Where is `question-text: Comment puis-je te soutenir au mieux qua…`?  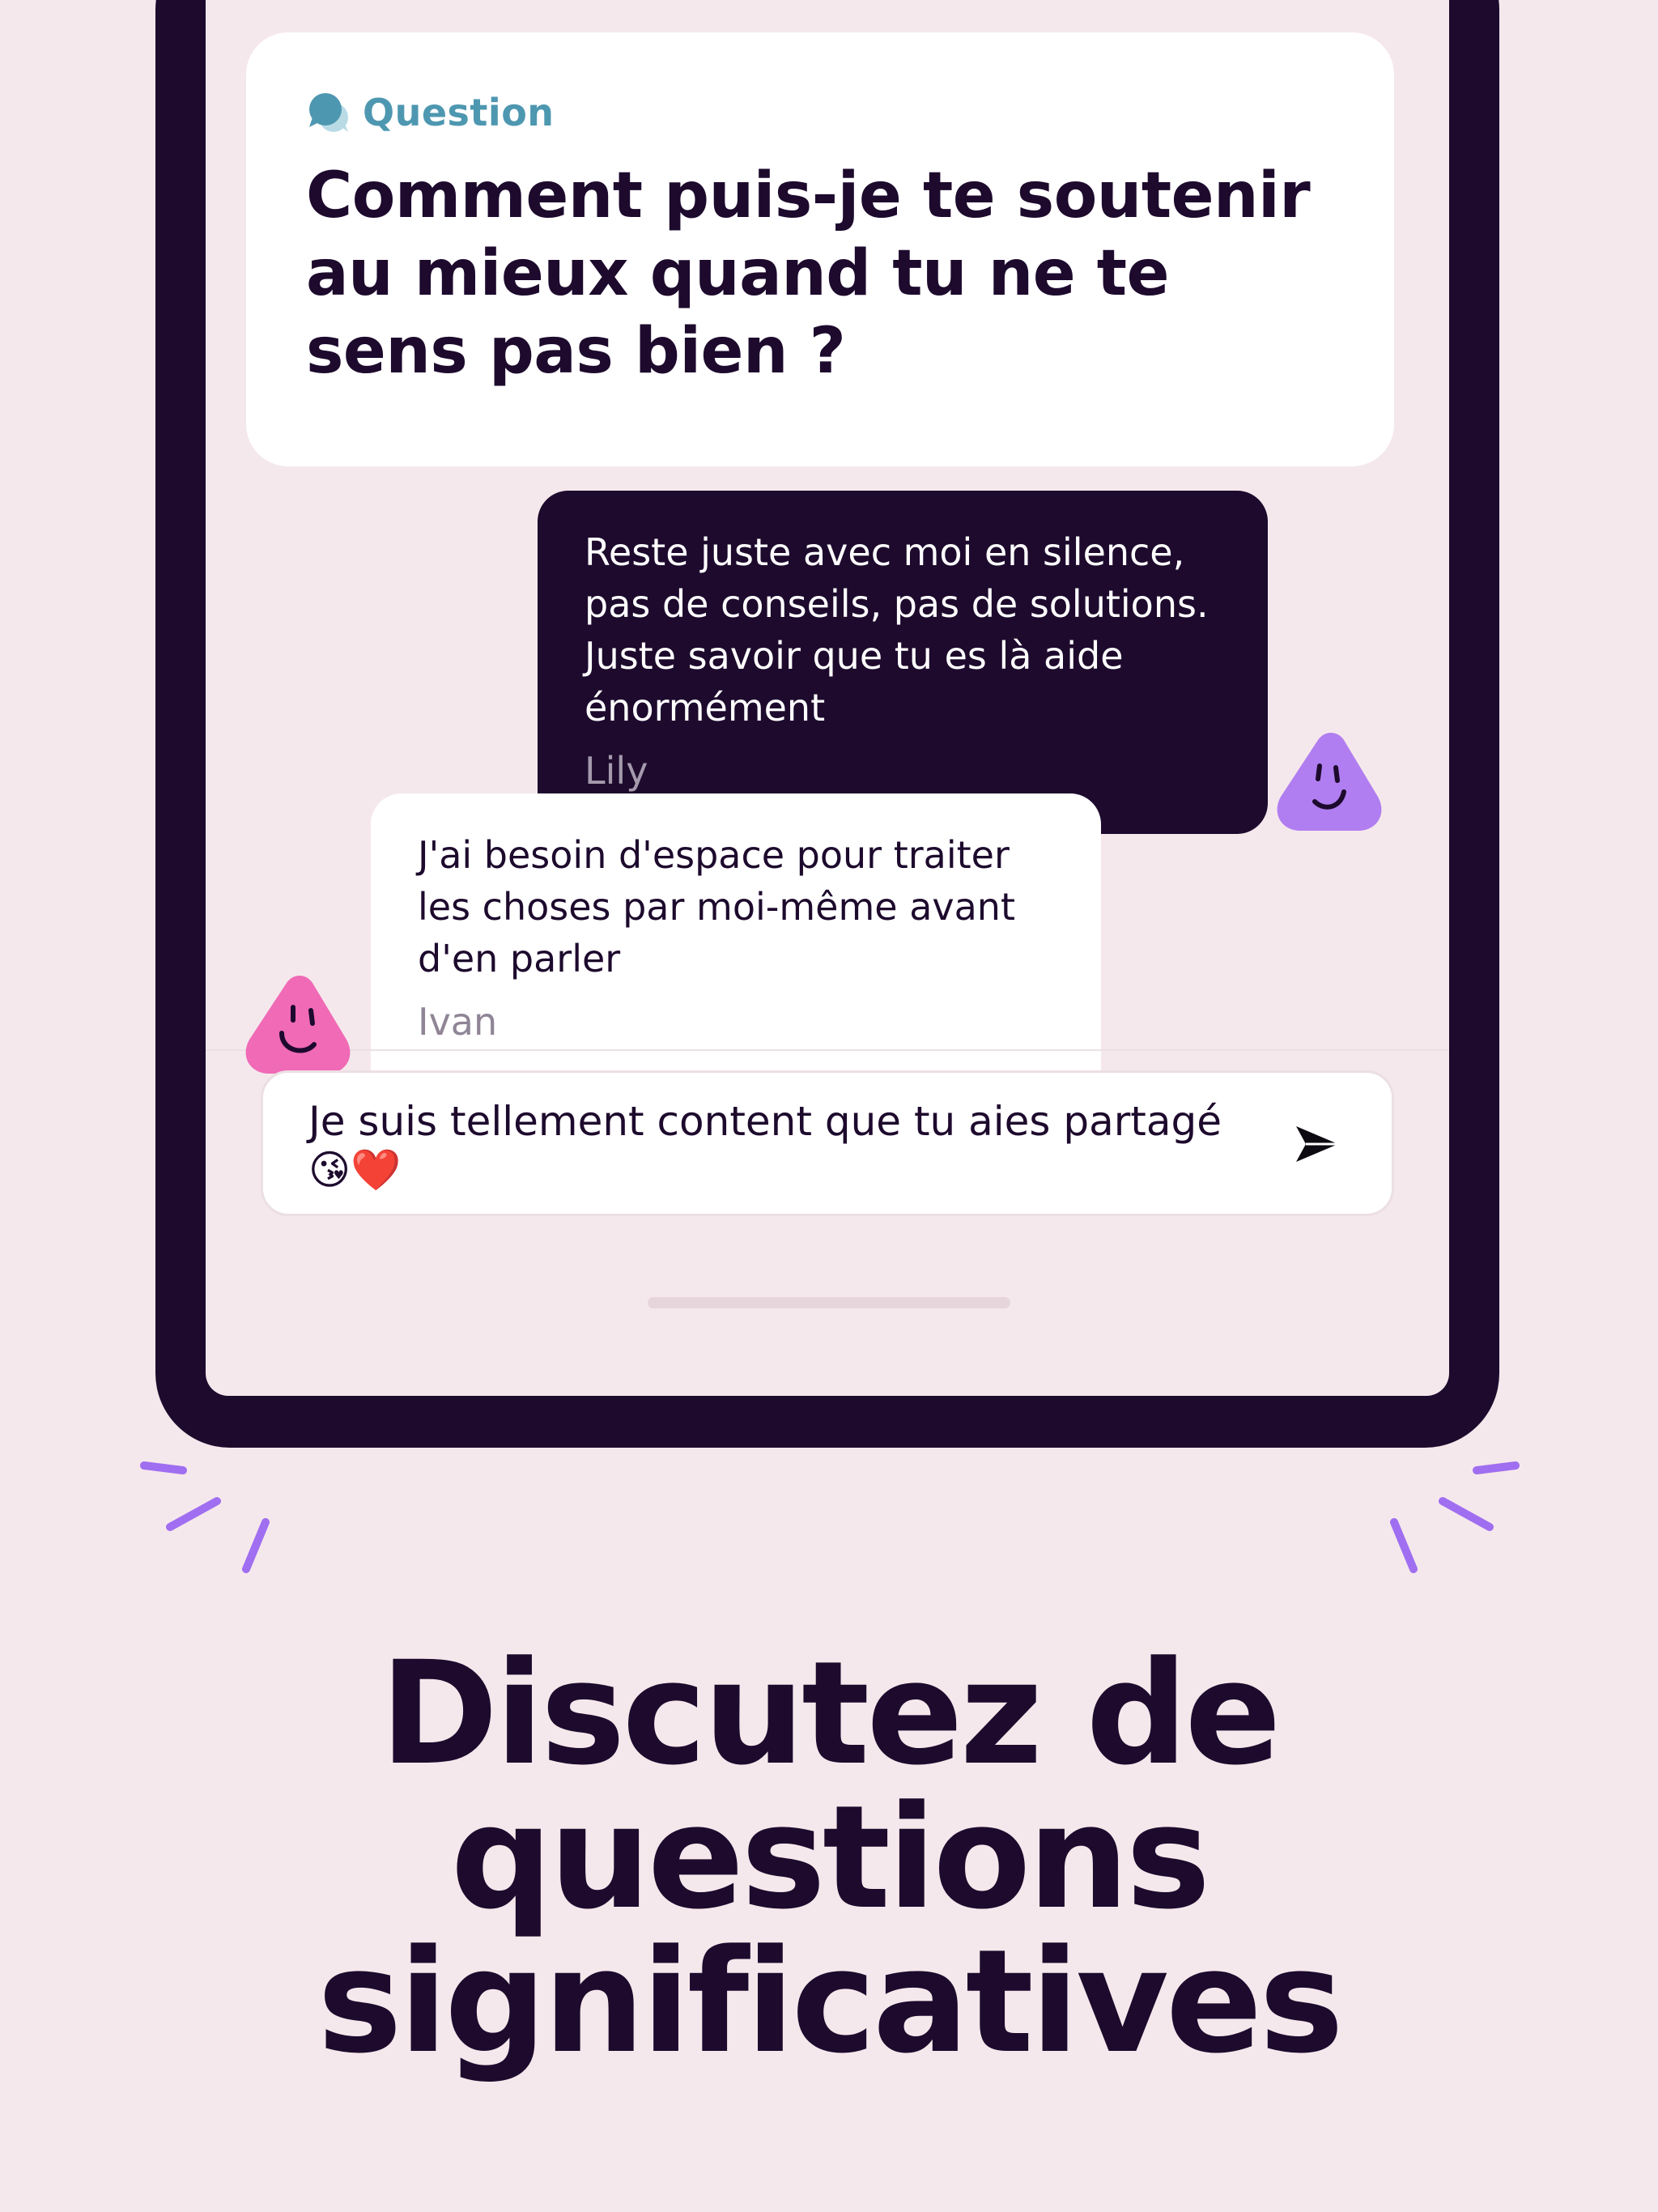
question-text: Comment puis-je te soutenir au mieux qua… is located at coordinates (808, 274).